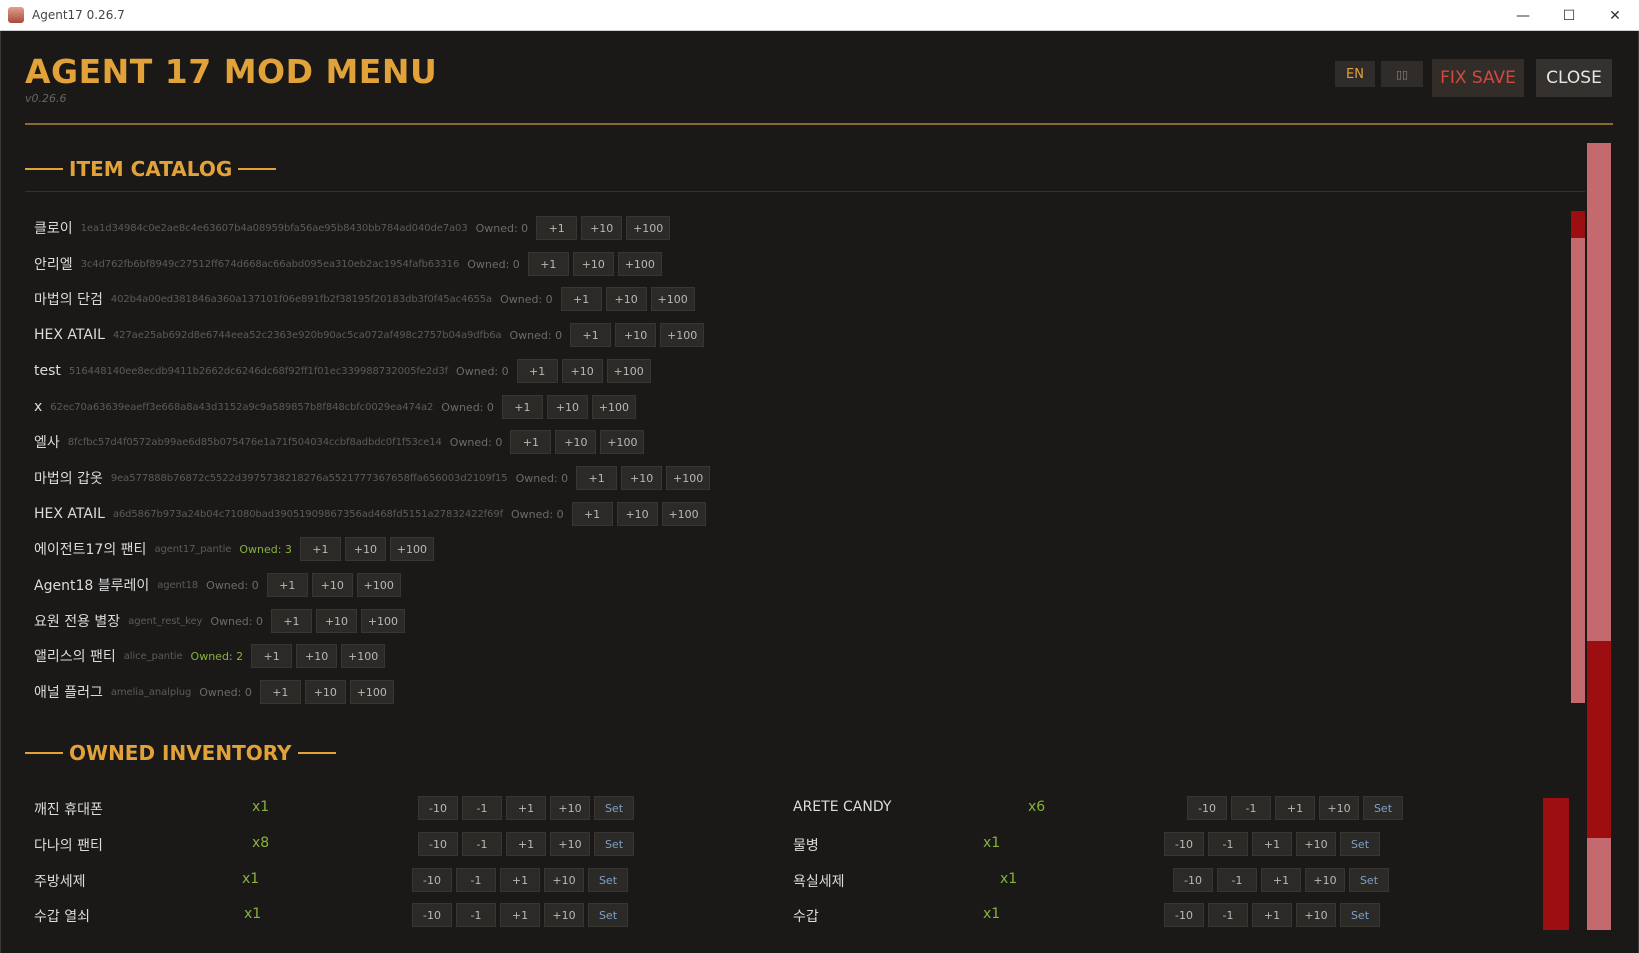  What do you see at coordinates (1402, 74) in the screenshot?
I see `lang-ko-button: ▯▯` at bounding box center [1402, 74].